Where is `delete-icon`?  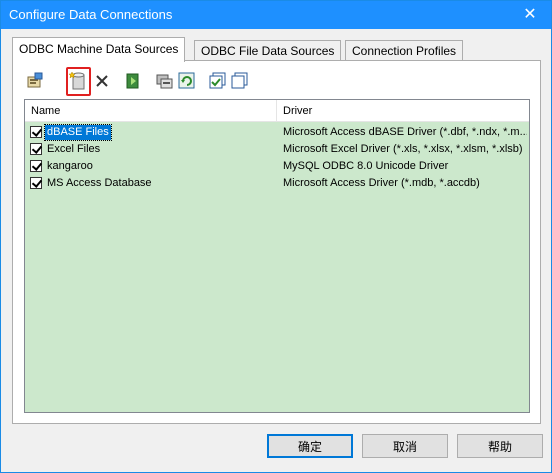
delete-icon is located at coordinates (102, 81).